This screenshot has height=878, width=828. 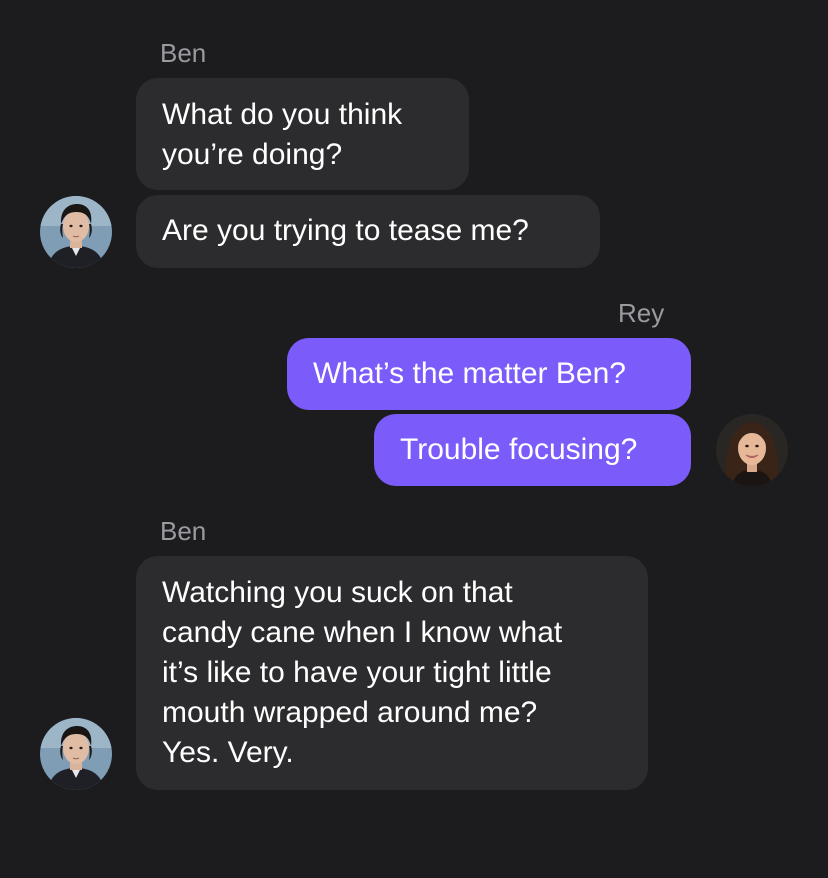 I want to click on message-bubble: What do you think you’re doing?, so click(x=302, y=134).